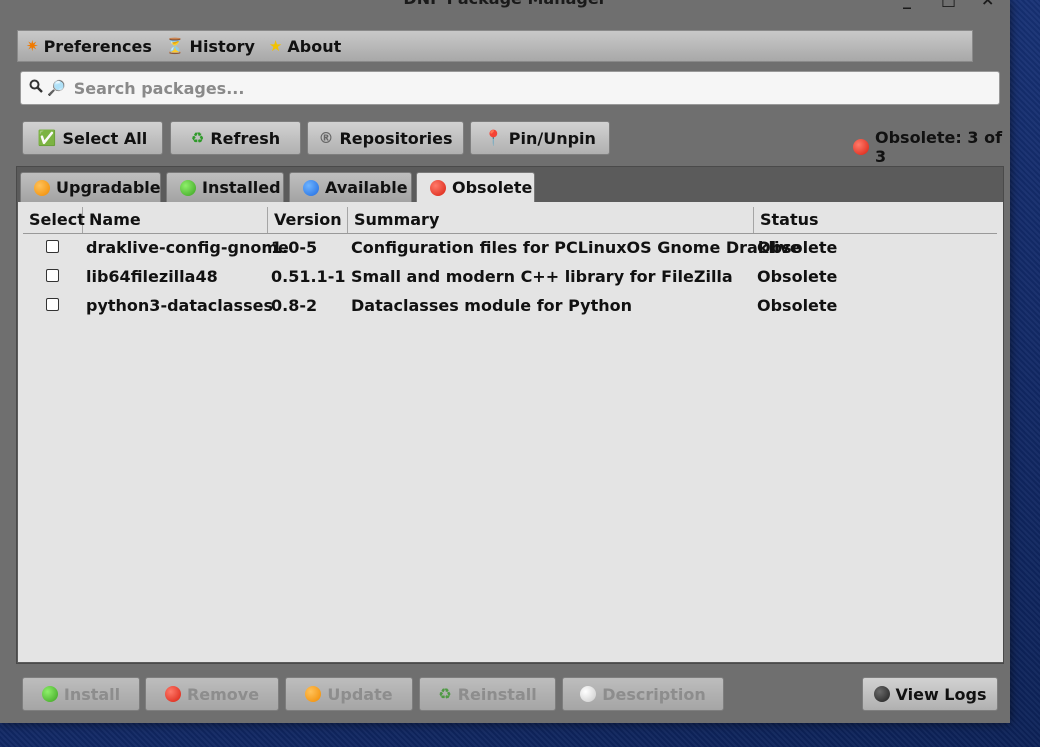  I want to click on status-indicator: Obsolete: 3 of 3, so click(931, 147).